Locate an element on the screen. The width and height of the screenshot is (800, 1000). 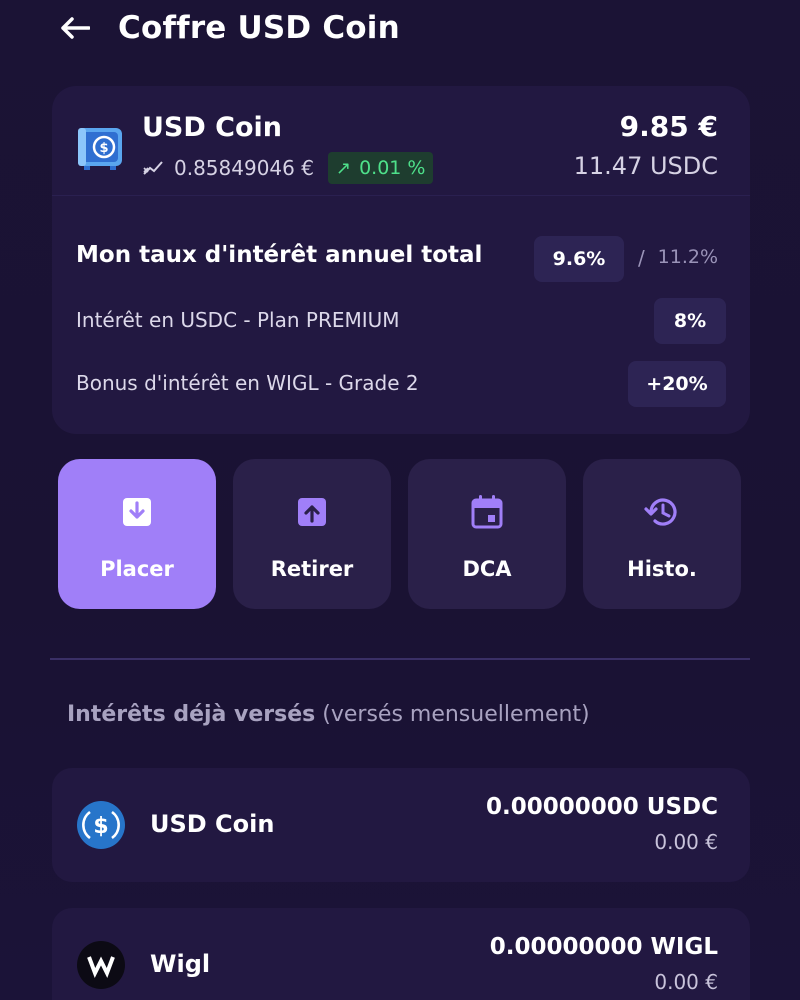
section-divider is located at coordinates (400, 659).